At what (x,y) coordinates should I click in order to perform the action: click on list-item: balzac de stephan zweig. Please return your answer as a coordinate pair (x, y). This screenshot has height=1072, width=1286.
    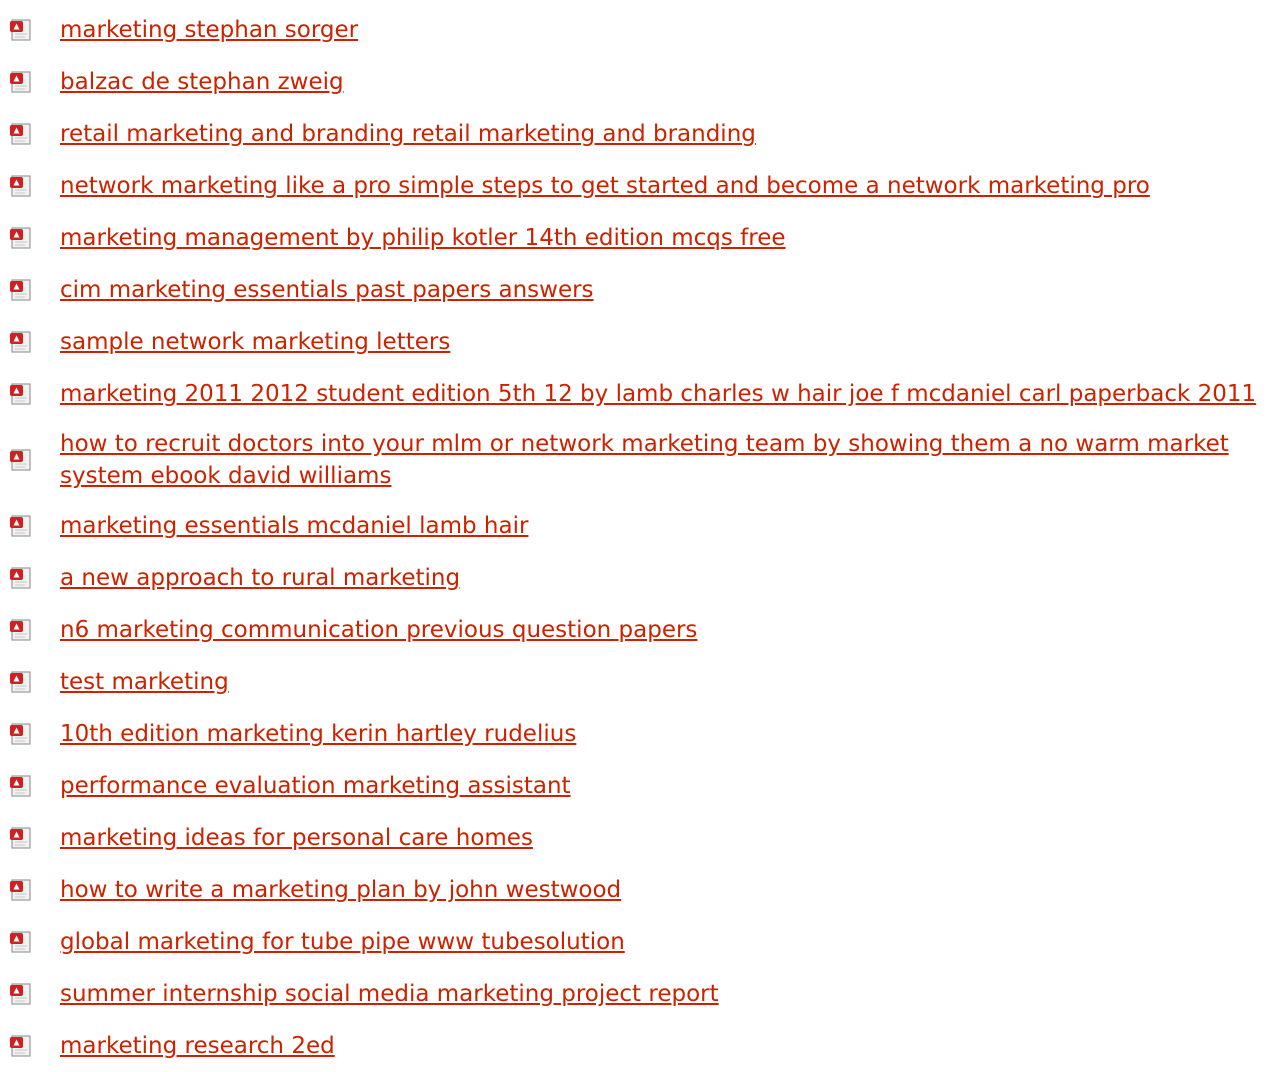
    Looking at the image, I should click on (643, 82).